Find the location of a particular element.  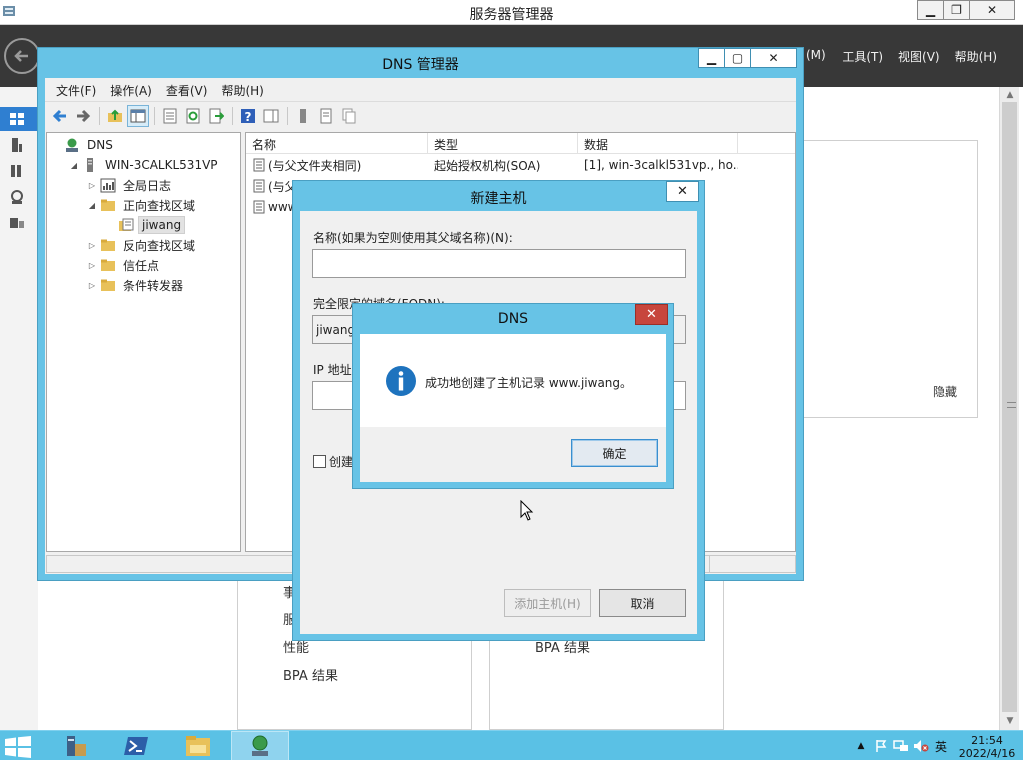

tree-item: ▷ 全局日志 is located at coordinates (130, 185).